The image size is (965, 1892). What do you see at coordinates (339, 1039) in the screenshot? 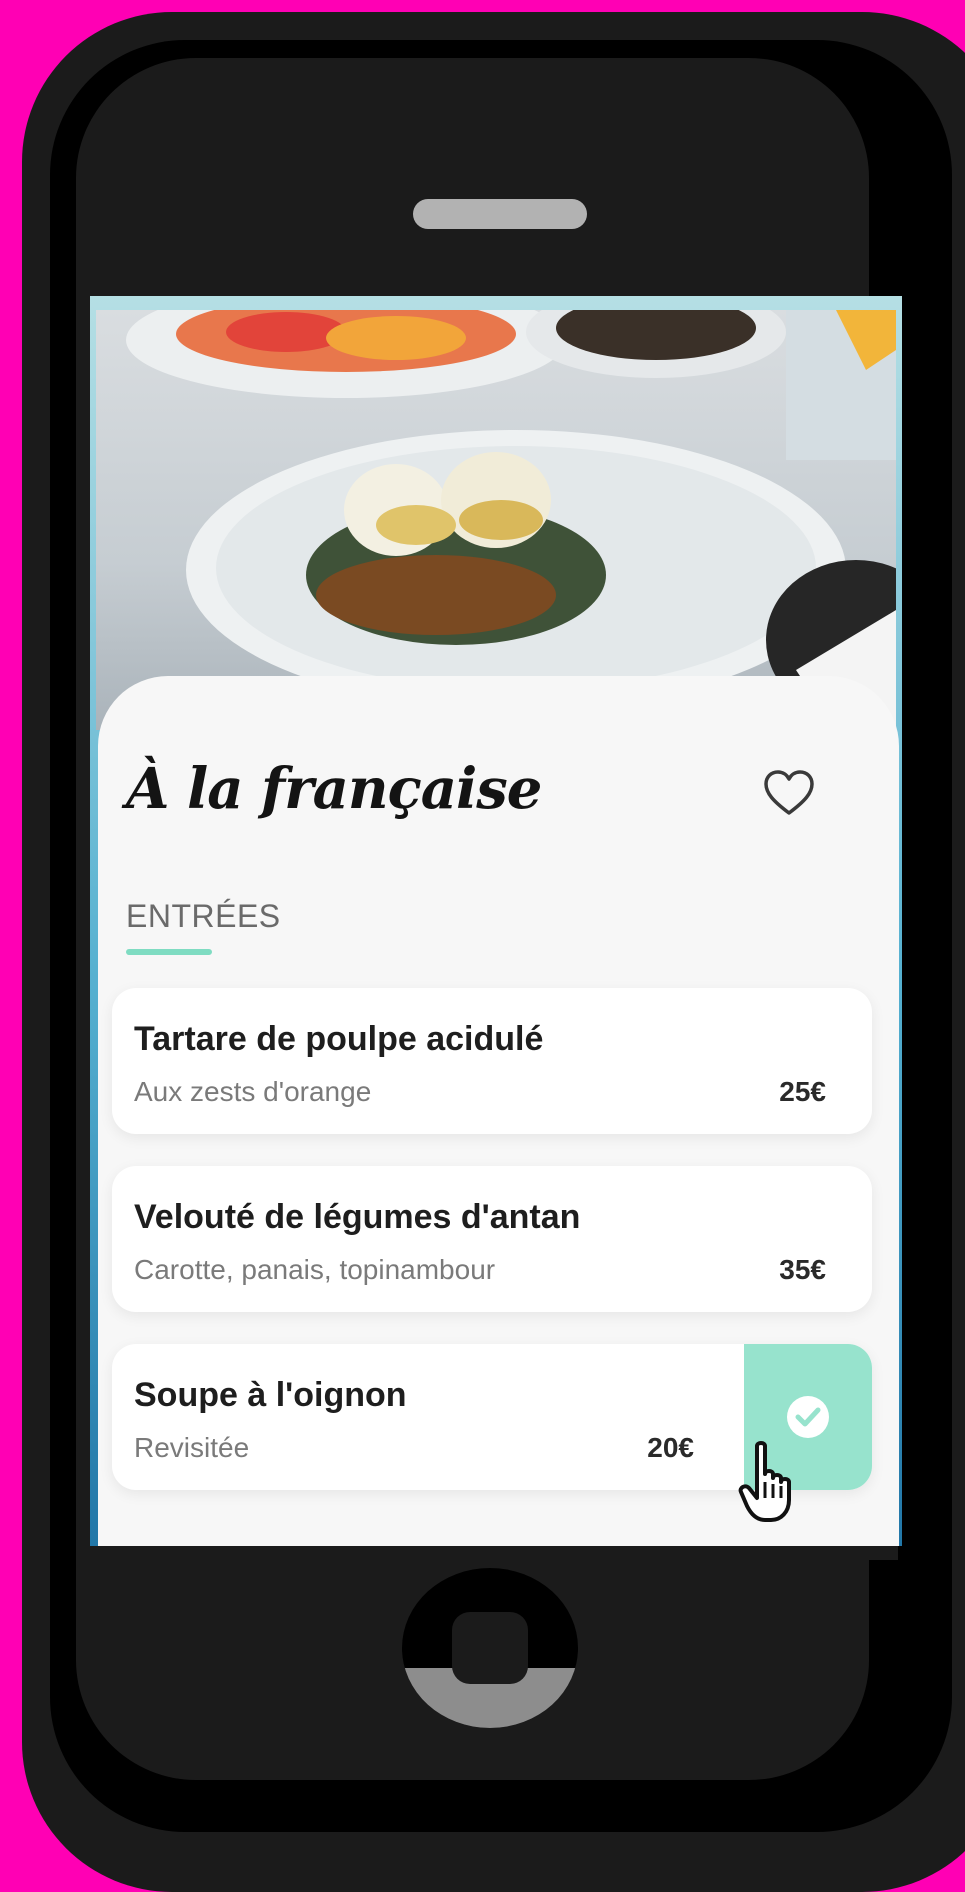
I see `menu-item-name: Tartare de poulpe acidulé` at bounding box center [339, 1039].